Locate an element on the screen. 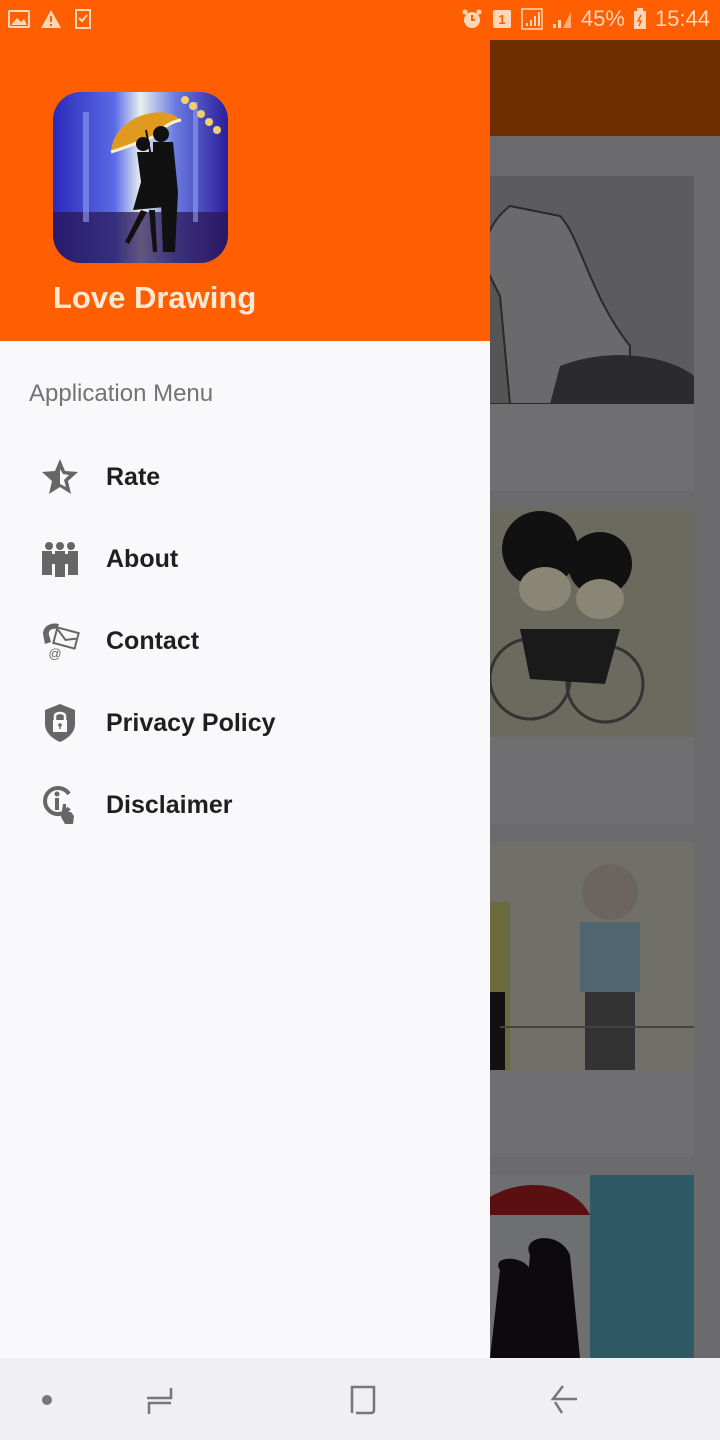 The image size is (720, 1440). image-notification-icon is located at coordinates (19, 19).